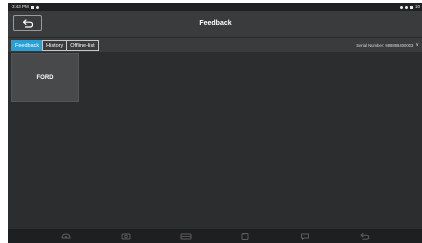 Image resolution: width=422 pixels, height=243 pixels. What do you see at coordinates (27, 45) in the screenshot?
I see `tab-feedback: Feedback` at bounding box center [27, 45].